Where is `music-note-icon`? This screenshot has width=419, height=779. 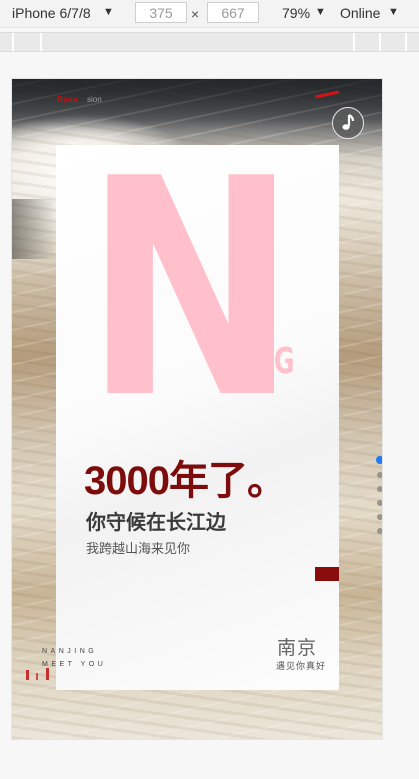
music-note-icon is located at coordinates (348, 122).